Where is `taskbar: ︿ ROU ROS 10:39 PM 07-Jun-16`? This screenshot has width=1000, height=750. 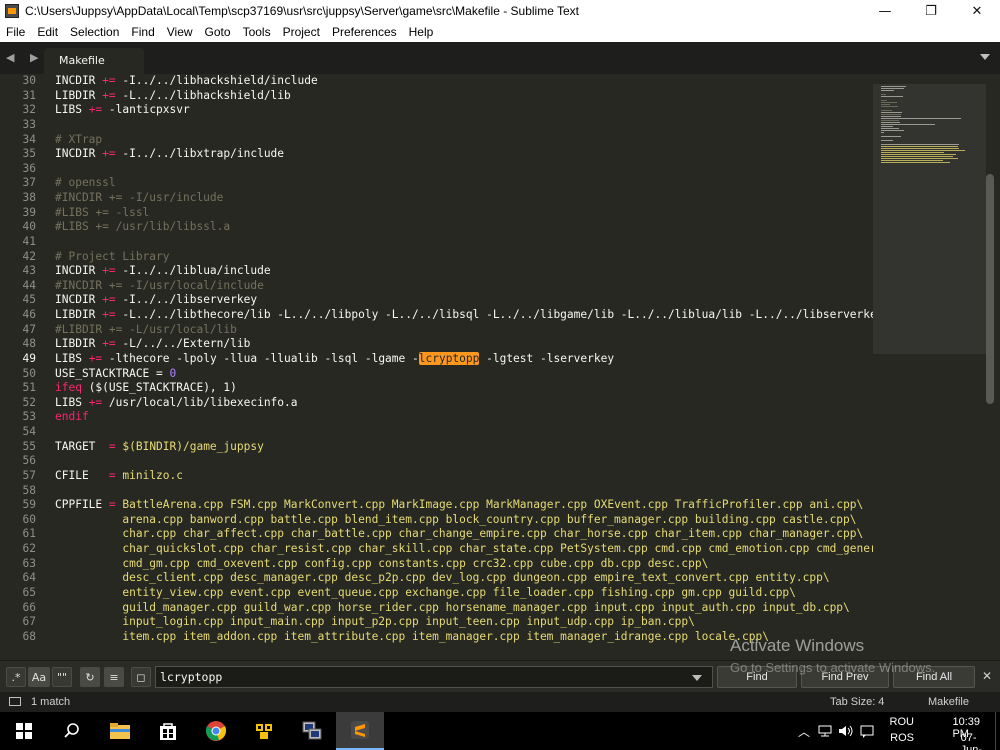
taskbar: ︿ ROU ROS 10:39 PM 07-Jun-16 is located at coordinates (500, 731).